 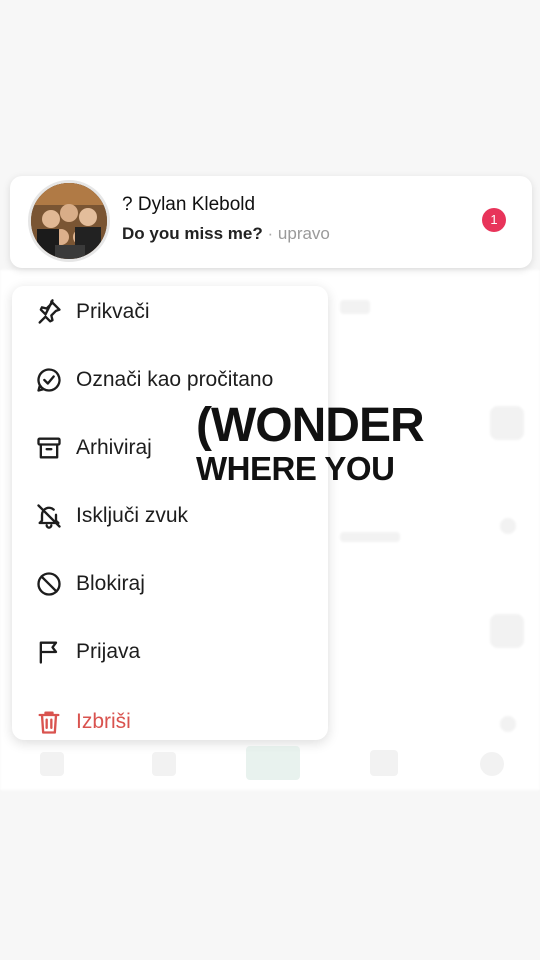 I want to click on contact-name: ? Dylan Klebold, so click(x=189, y=204).